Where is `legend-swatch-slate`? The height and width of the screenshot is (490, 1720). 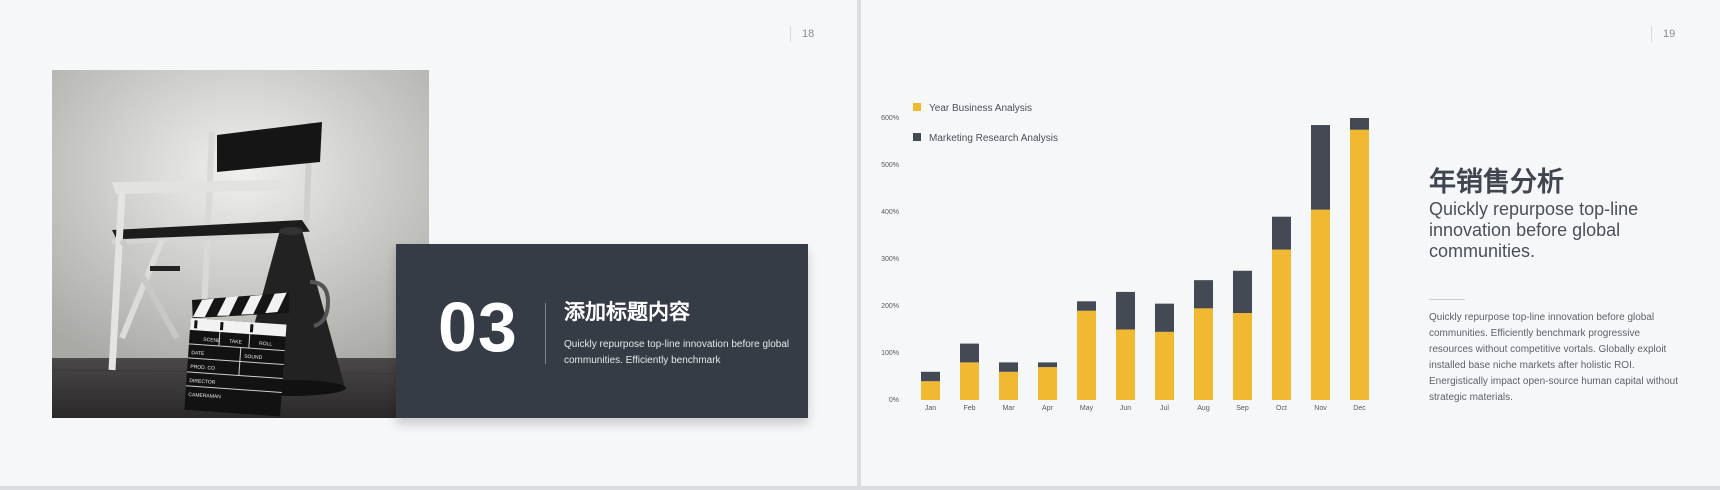 legend-swatch-slate is located at coordinates (917, 137).